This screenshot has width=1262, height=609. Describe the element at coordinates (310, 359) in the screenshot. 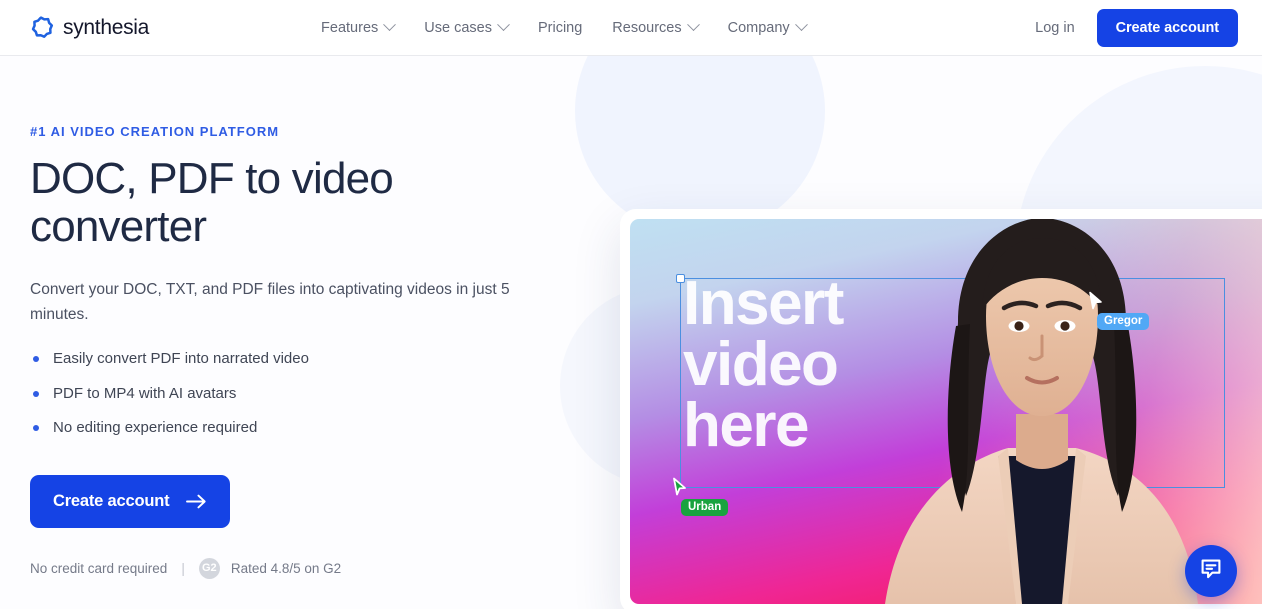

I see `list-item: Easily convert PDF into narrated video` at that location.